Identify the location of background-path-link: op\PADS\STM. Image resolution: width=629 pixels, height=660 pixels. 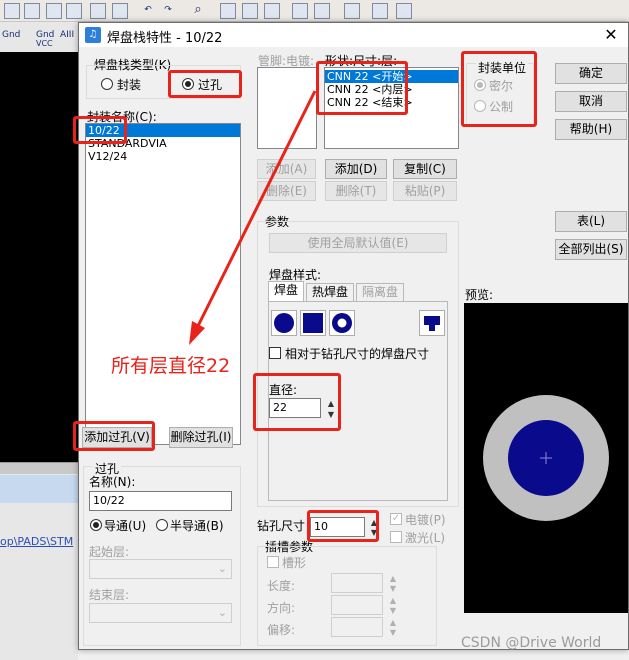
(39, 541).